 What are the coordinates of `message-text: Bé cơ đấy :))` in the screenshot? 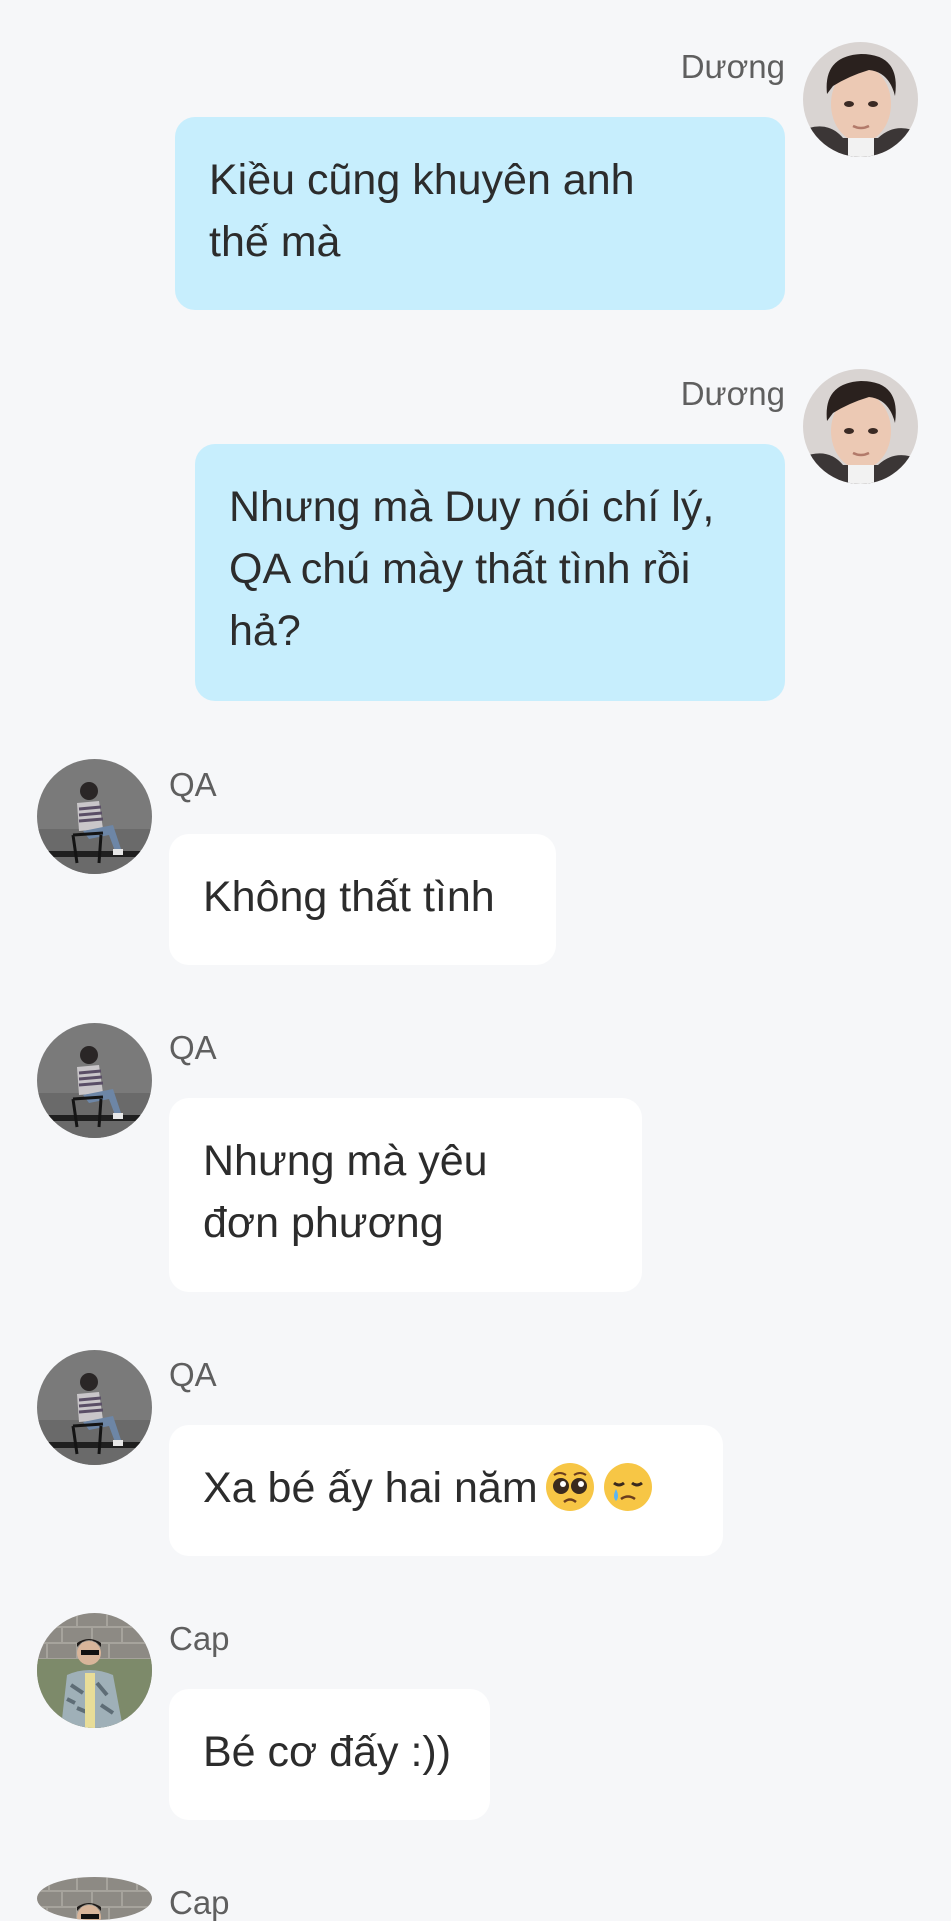 It's located at (327, 1752).